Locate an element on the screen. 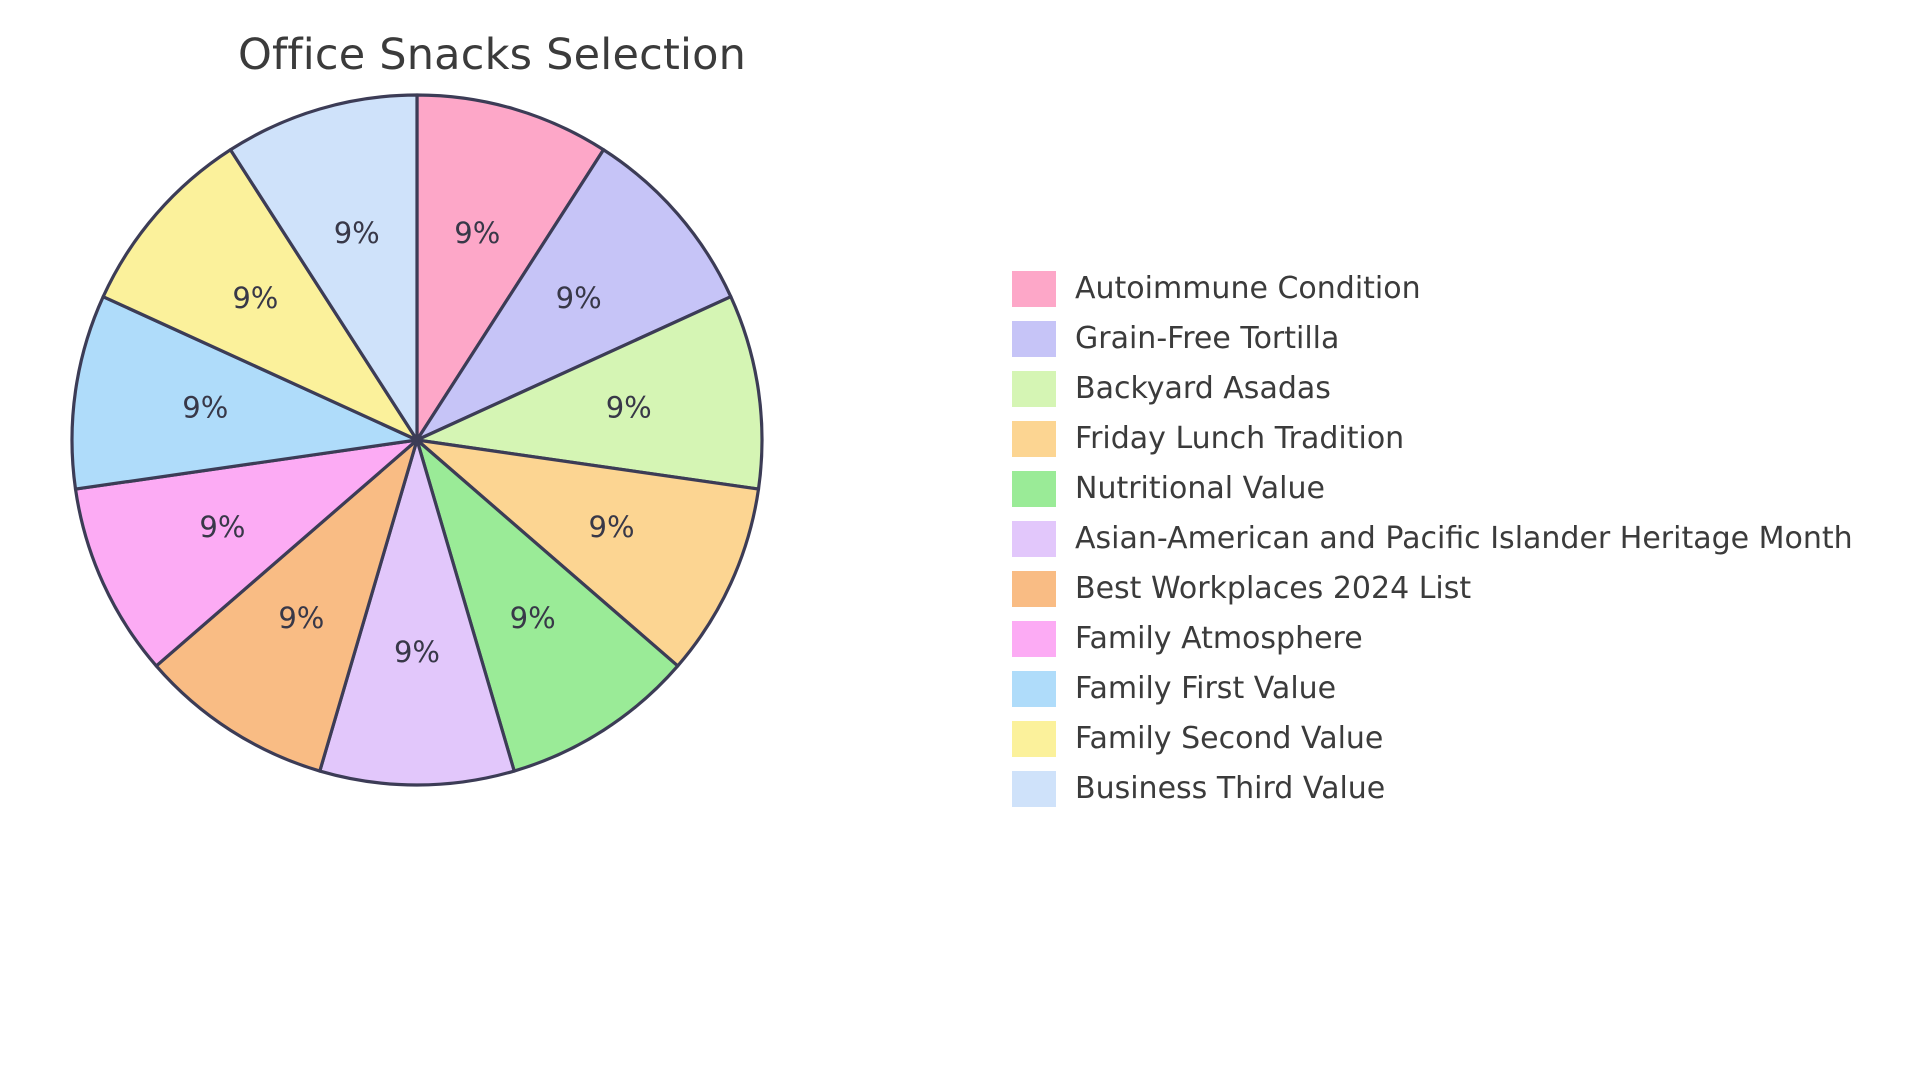  legend-item: Backyard Asadas is located at coordinates (1432, 389).